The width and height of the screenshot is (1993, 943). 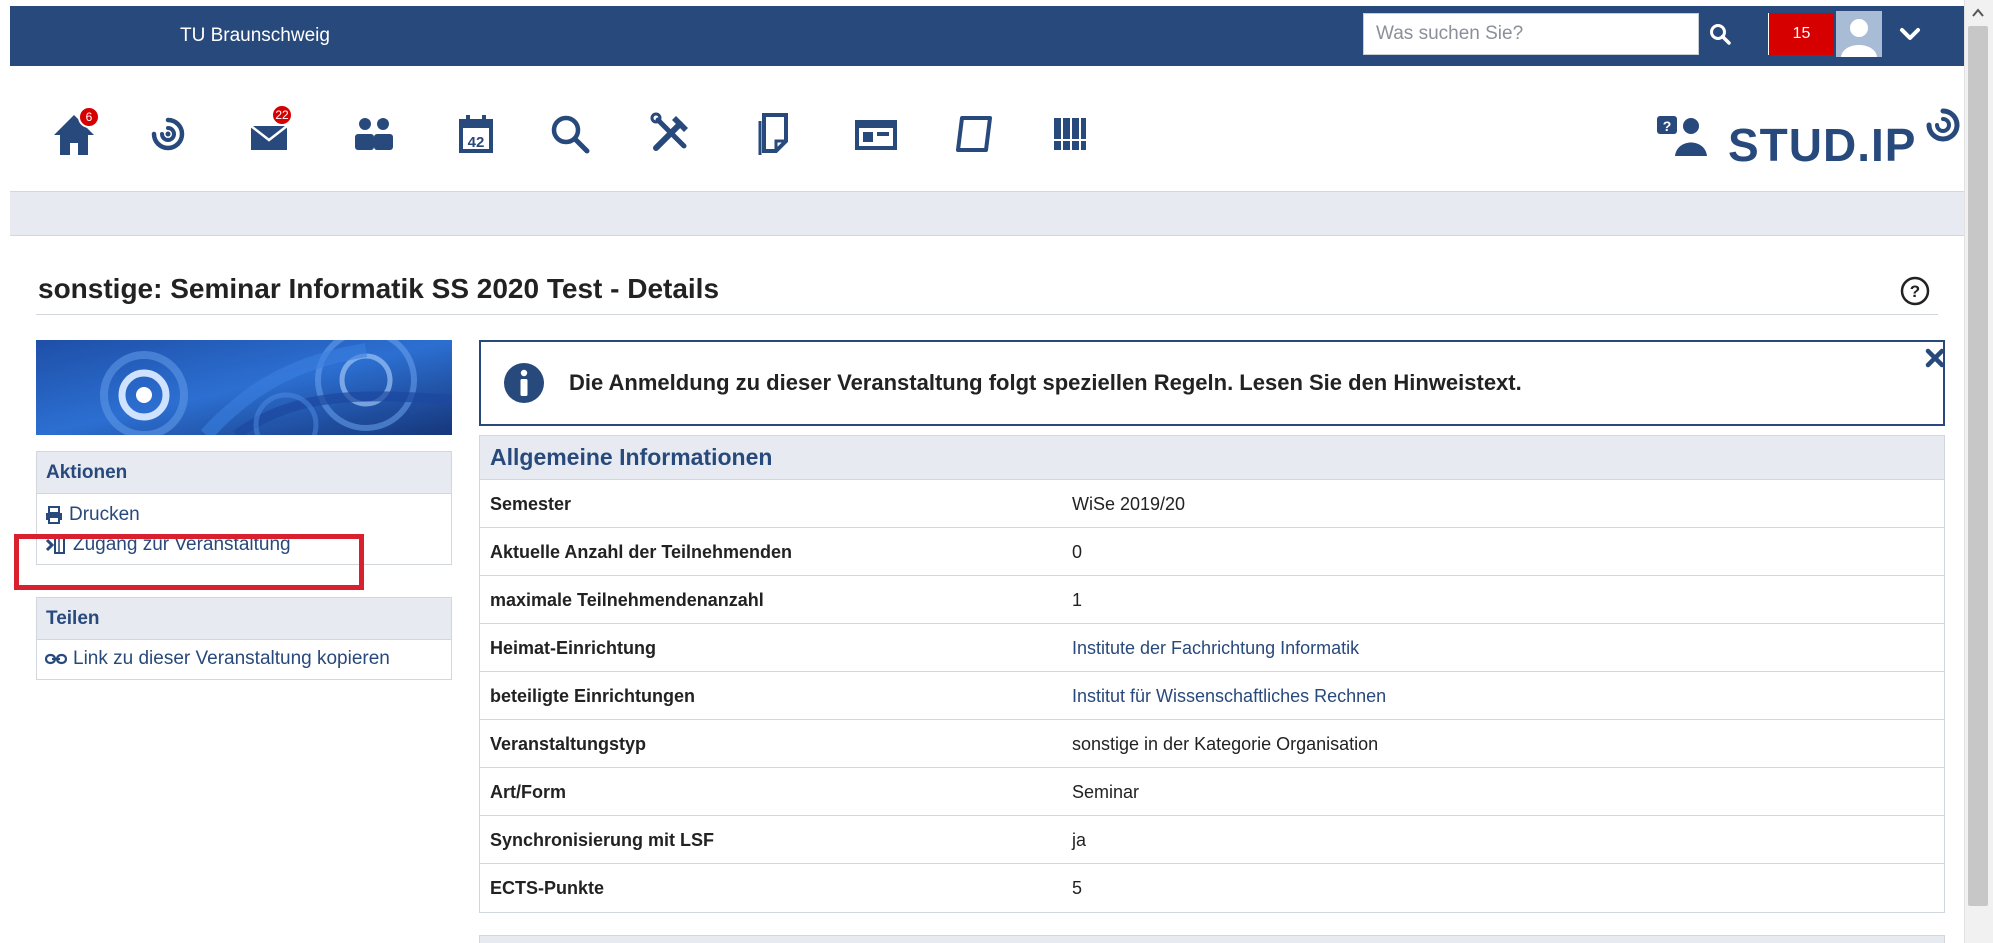 I want to click on community-icon, so click(x=374, y=134).